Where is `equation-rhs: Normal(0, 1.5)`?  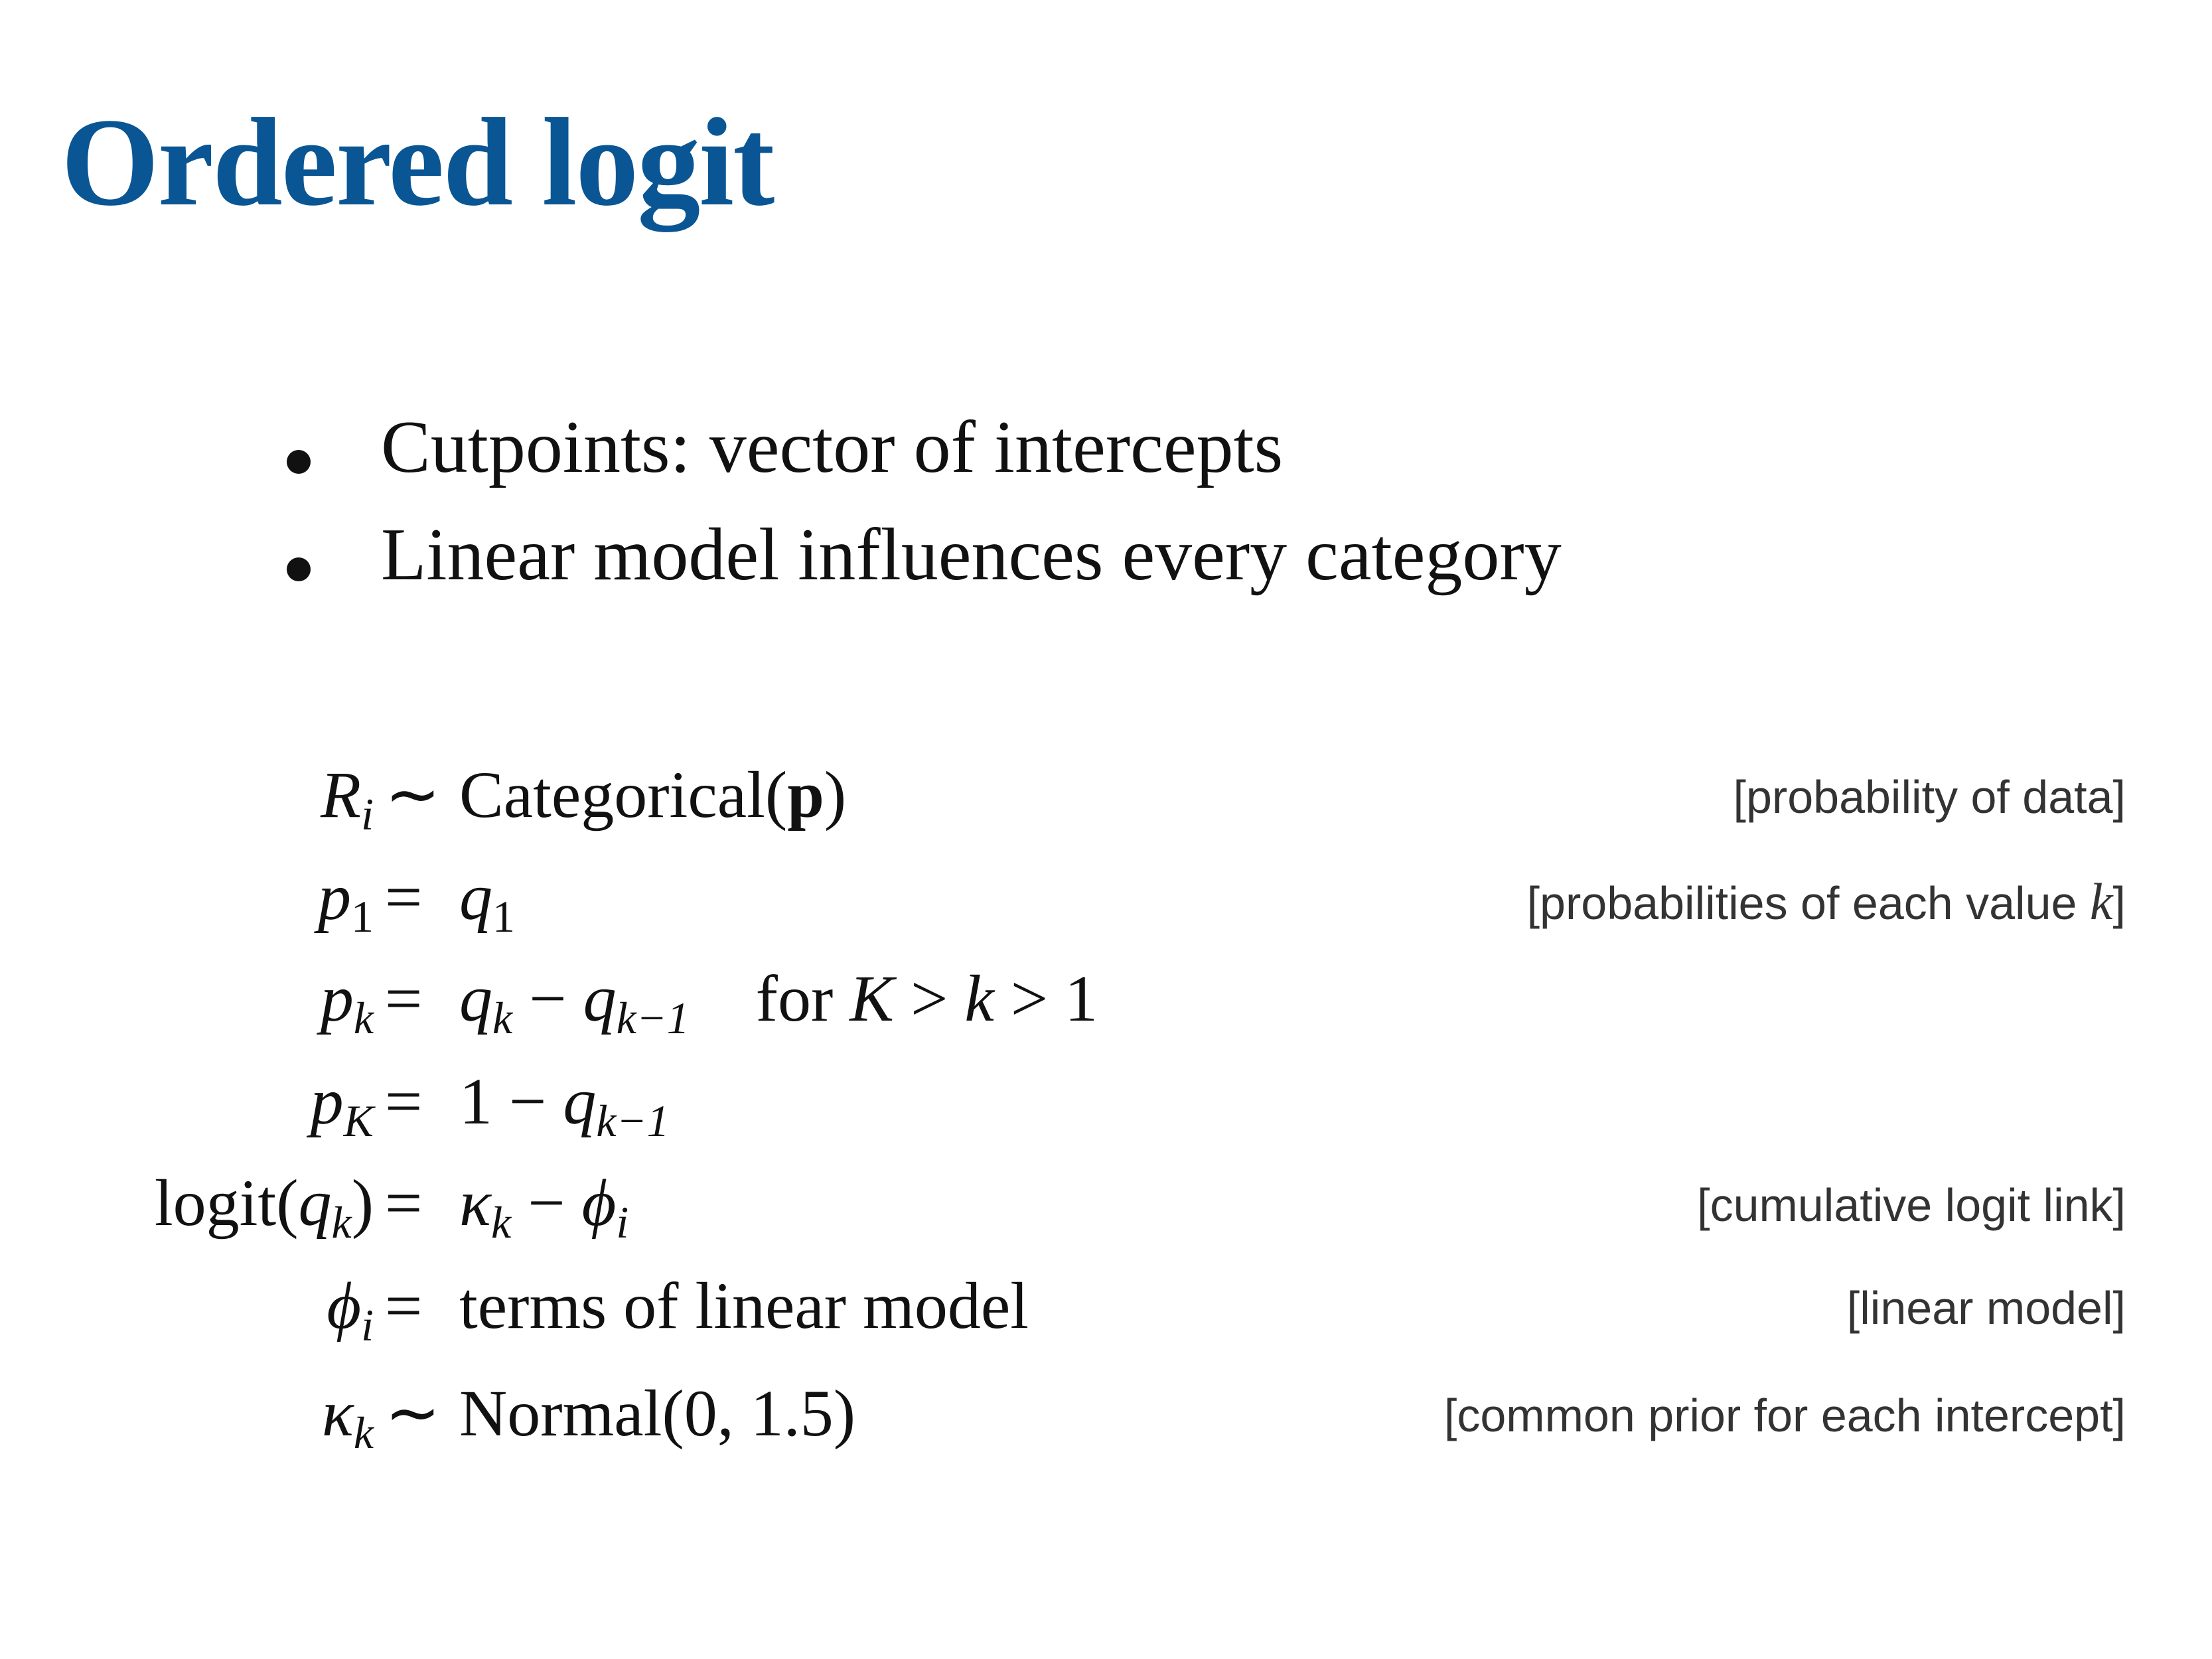
equation-rhs: Normal(0, 1.5) is located at coordinates (658, 1413).